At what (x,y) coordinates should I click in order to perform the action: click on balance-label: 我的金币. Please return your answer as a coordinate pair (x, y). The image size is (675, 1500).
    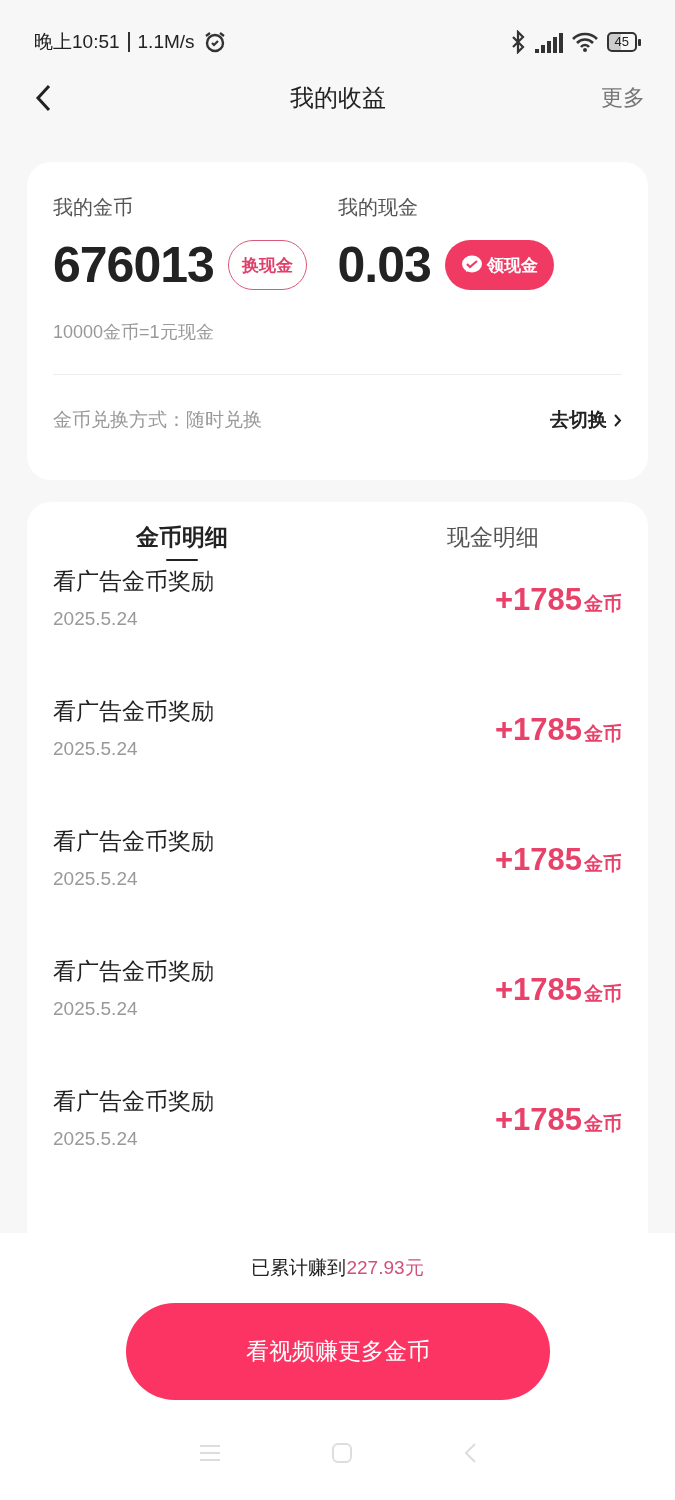
    Looking at the image, I should click on (93, 207).